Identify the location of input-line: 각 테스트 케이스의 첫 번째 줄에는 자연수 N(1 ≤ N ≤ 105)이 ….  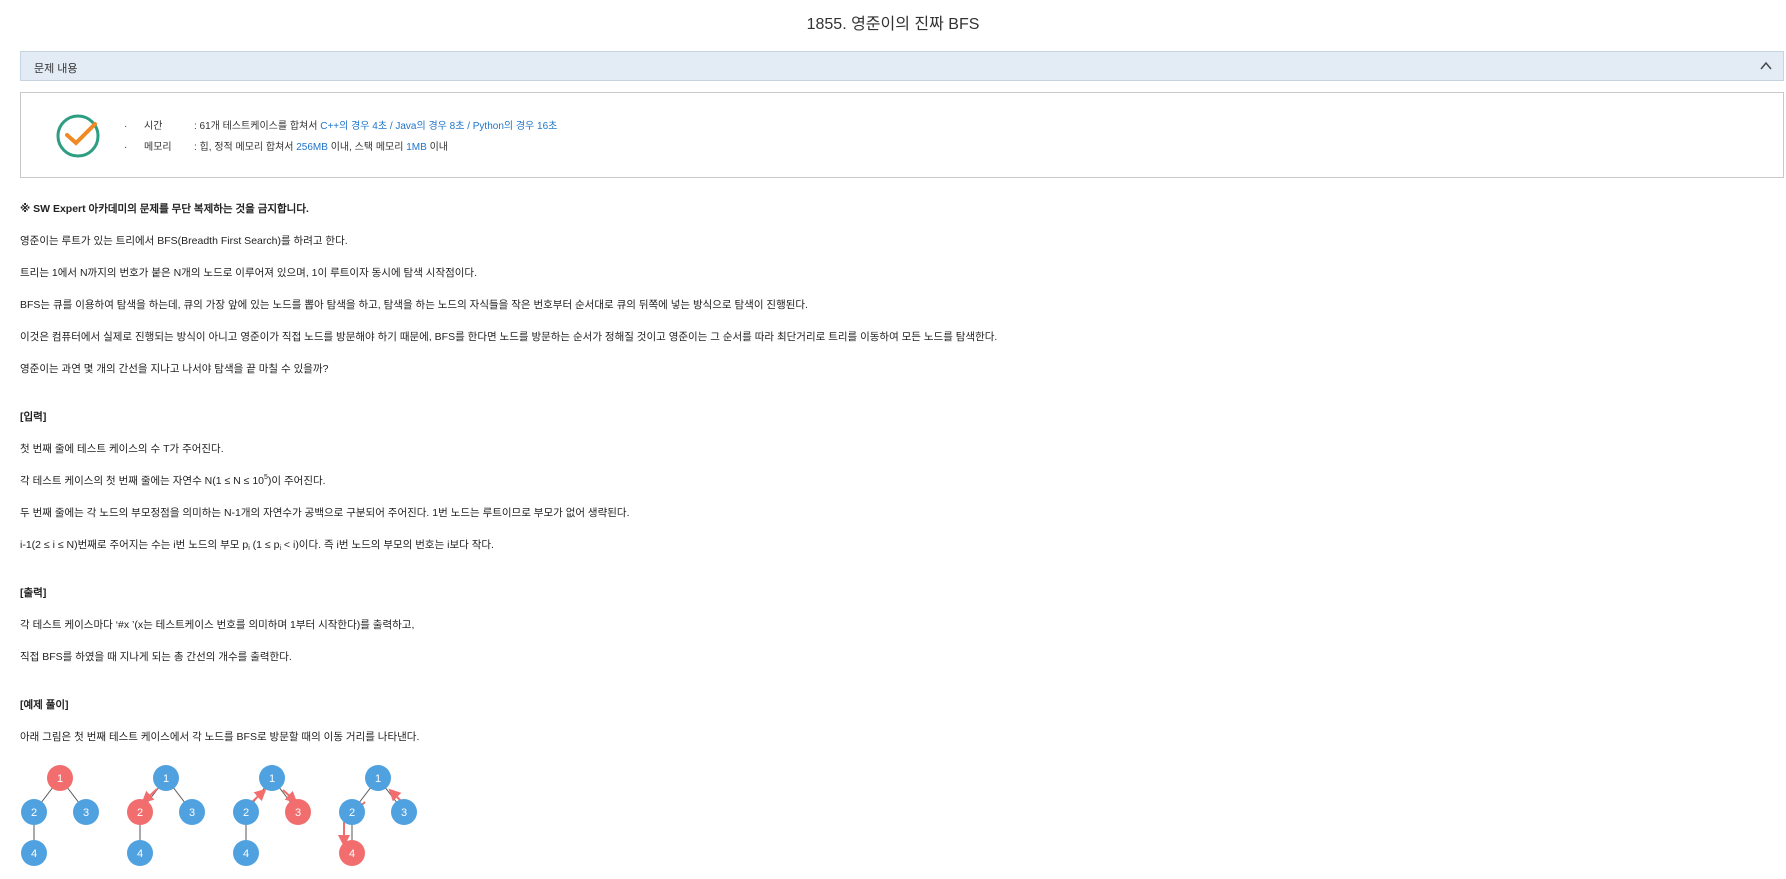
(173, 480).